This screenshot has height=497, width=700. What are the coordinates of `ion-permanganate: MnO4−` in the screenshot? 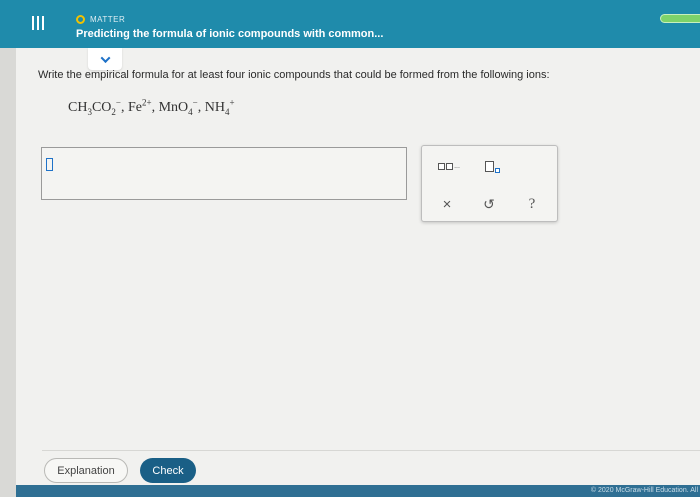 It's located at (178, 107).